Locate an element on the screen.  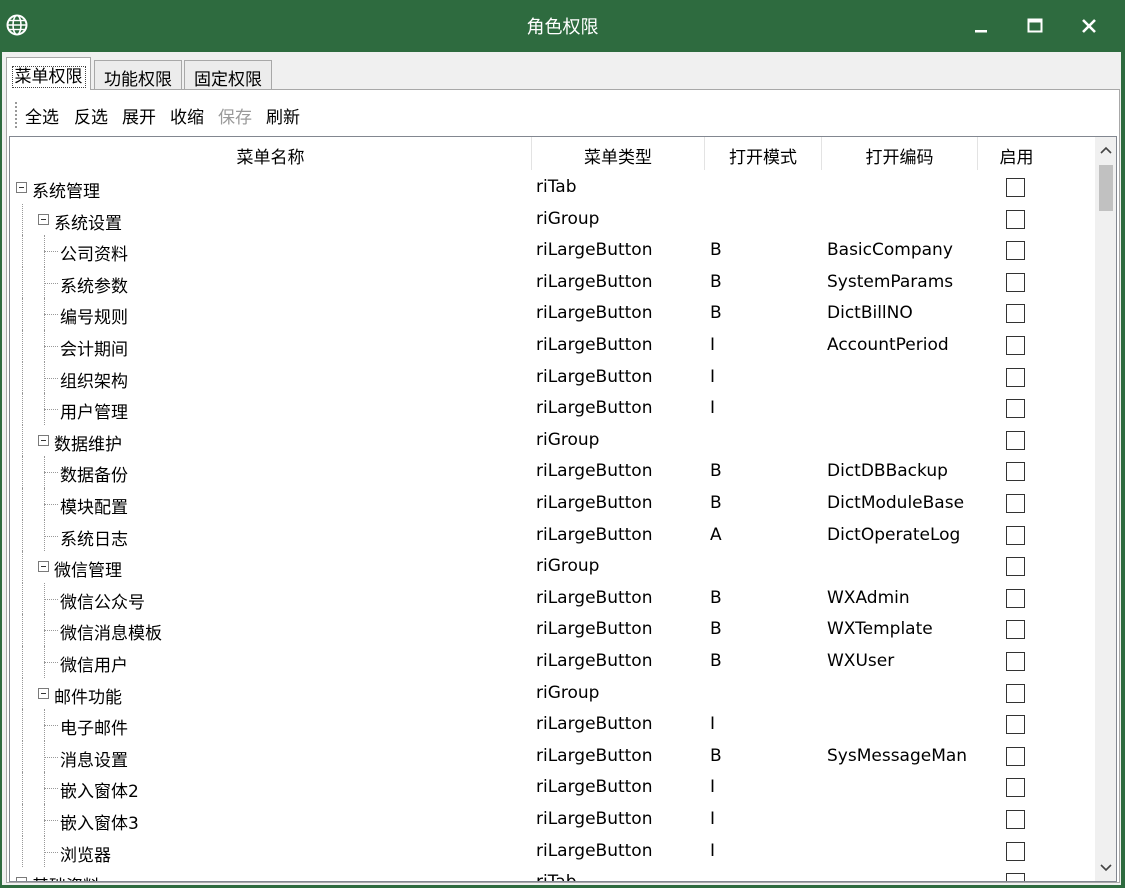
table-row: 系统日志 riLargeButton A DictOperateLog is located at coordinates (552, 535).